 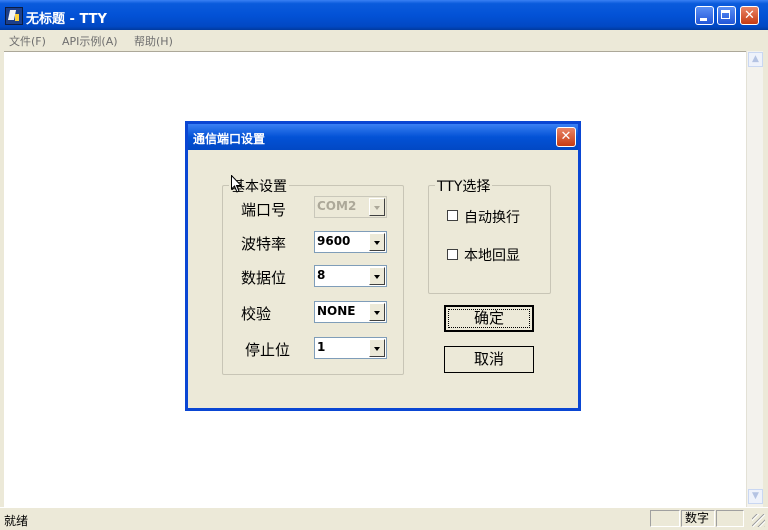 I want to click on tty-select-title: TTY选择, so click(x=464, y=186).